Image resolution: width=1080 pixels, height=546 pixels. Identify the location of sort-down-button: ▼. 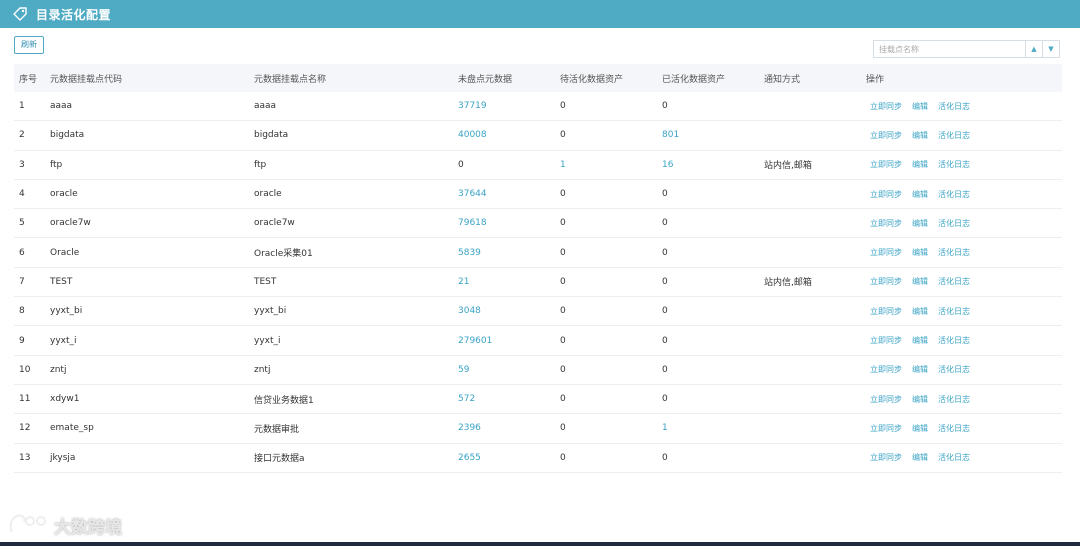
(1050, 49).